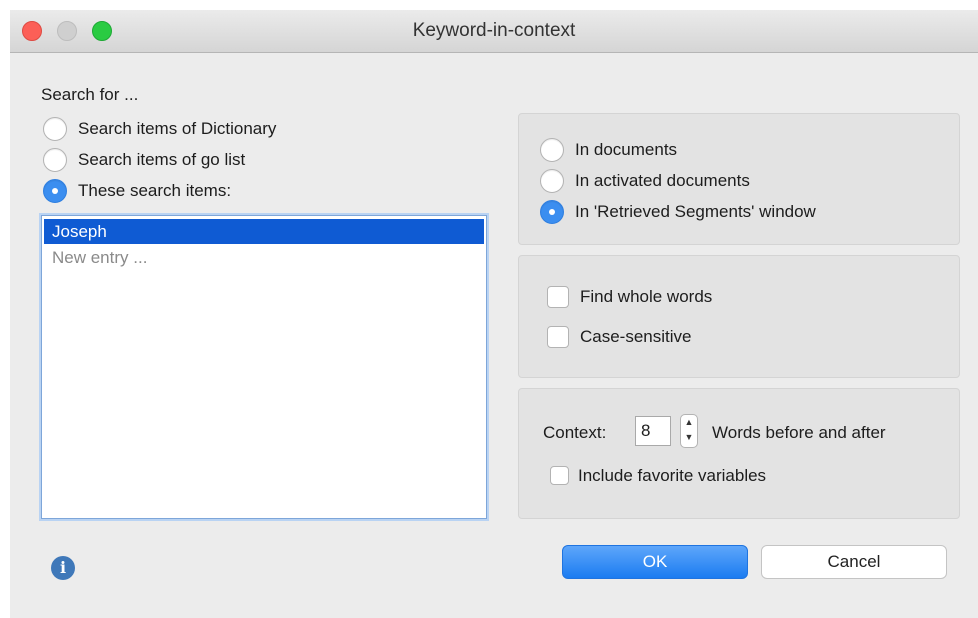 This screenshot has width=978, height=618. I want to click on context-label: Context:, so click(575, 432).